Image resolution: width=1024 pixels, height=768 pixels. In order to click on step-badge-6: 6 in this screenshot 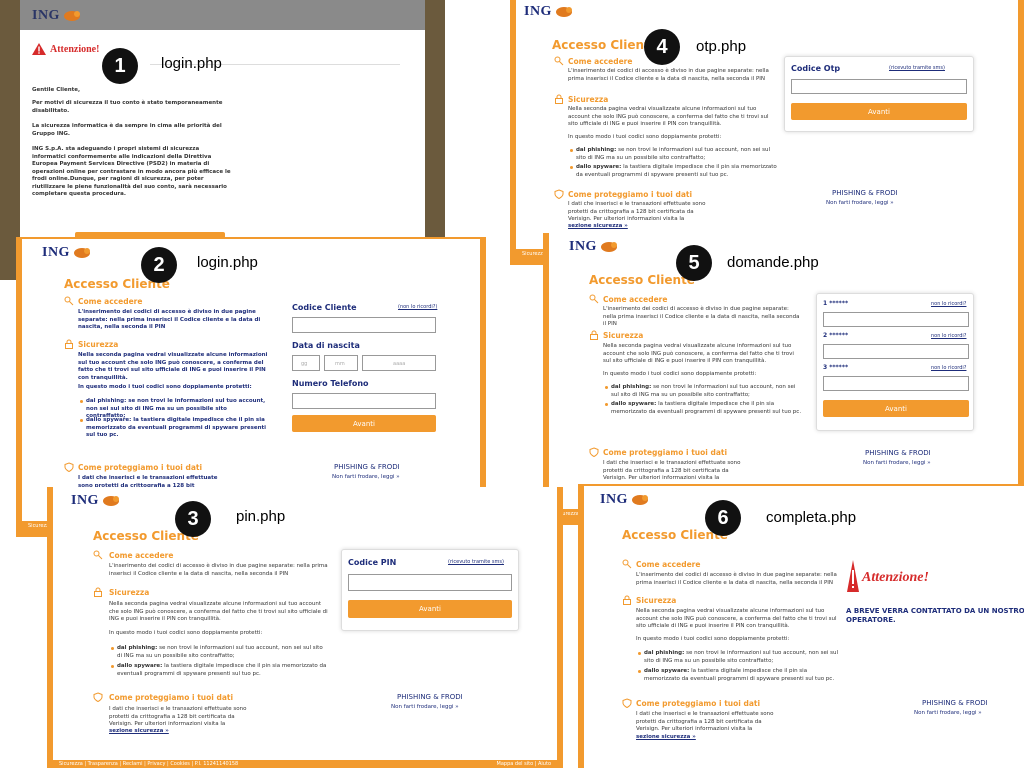, I will do `click(723, 518)`.